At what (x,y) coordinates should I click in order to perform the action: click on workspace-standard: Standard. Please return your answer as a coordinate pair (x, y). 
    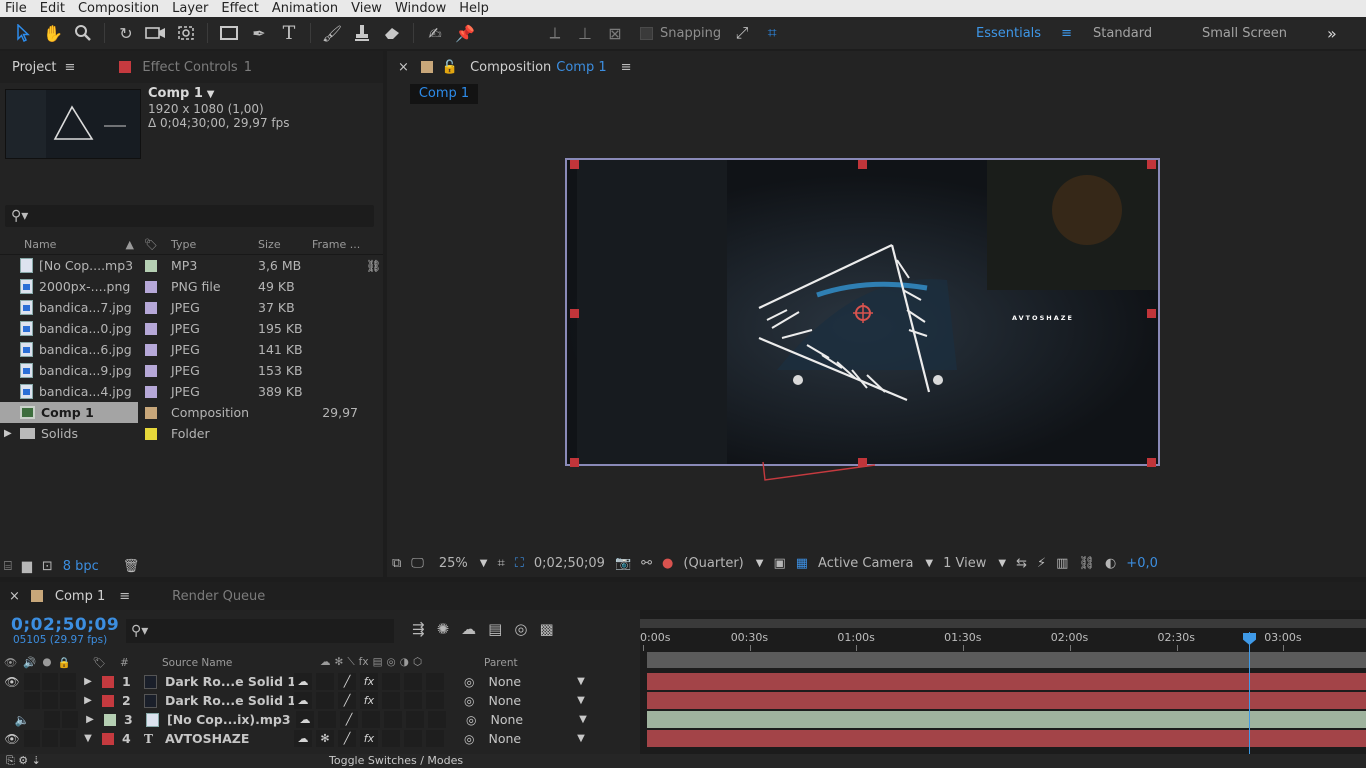
    Looking at the image, I should click on (1122, 33).